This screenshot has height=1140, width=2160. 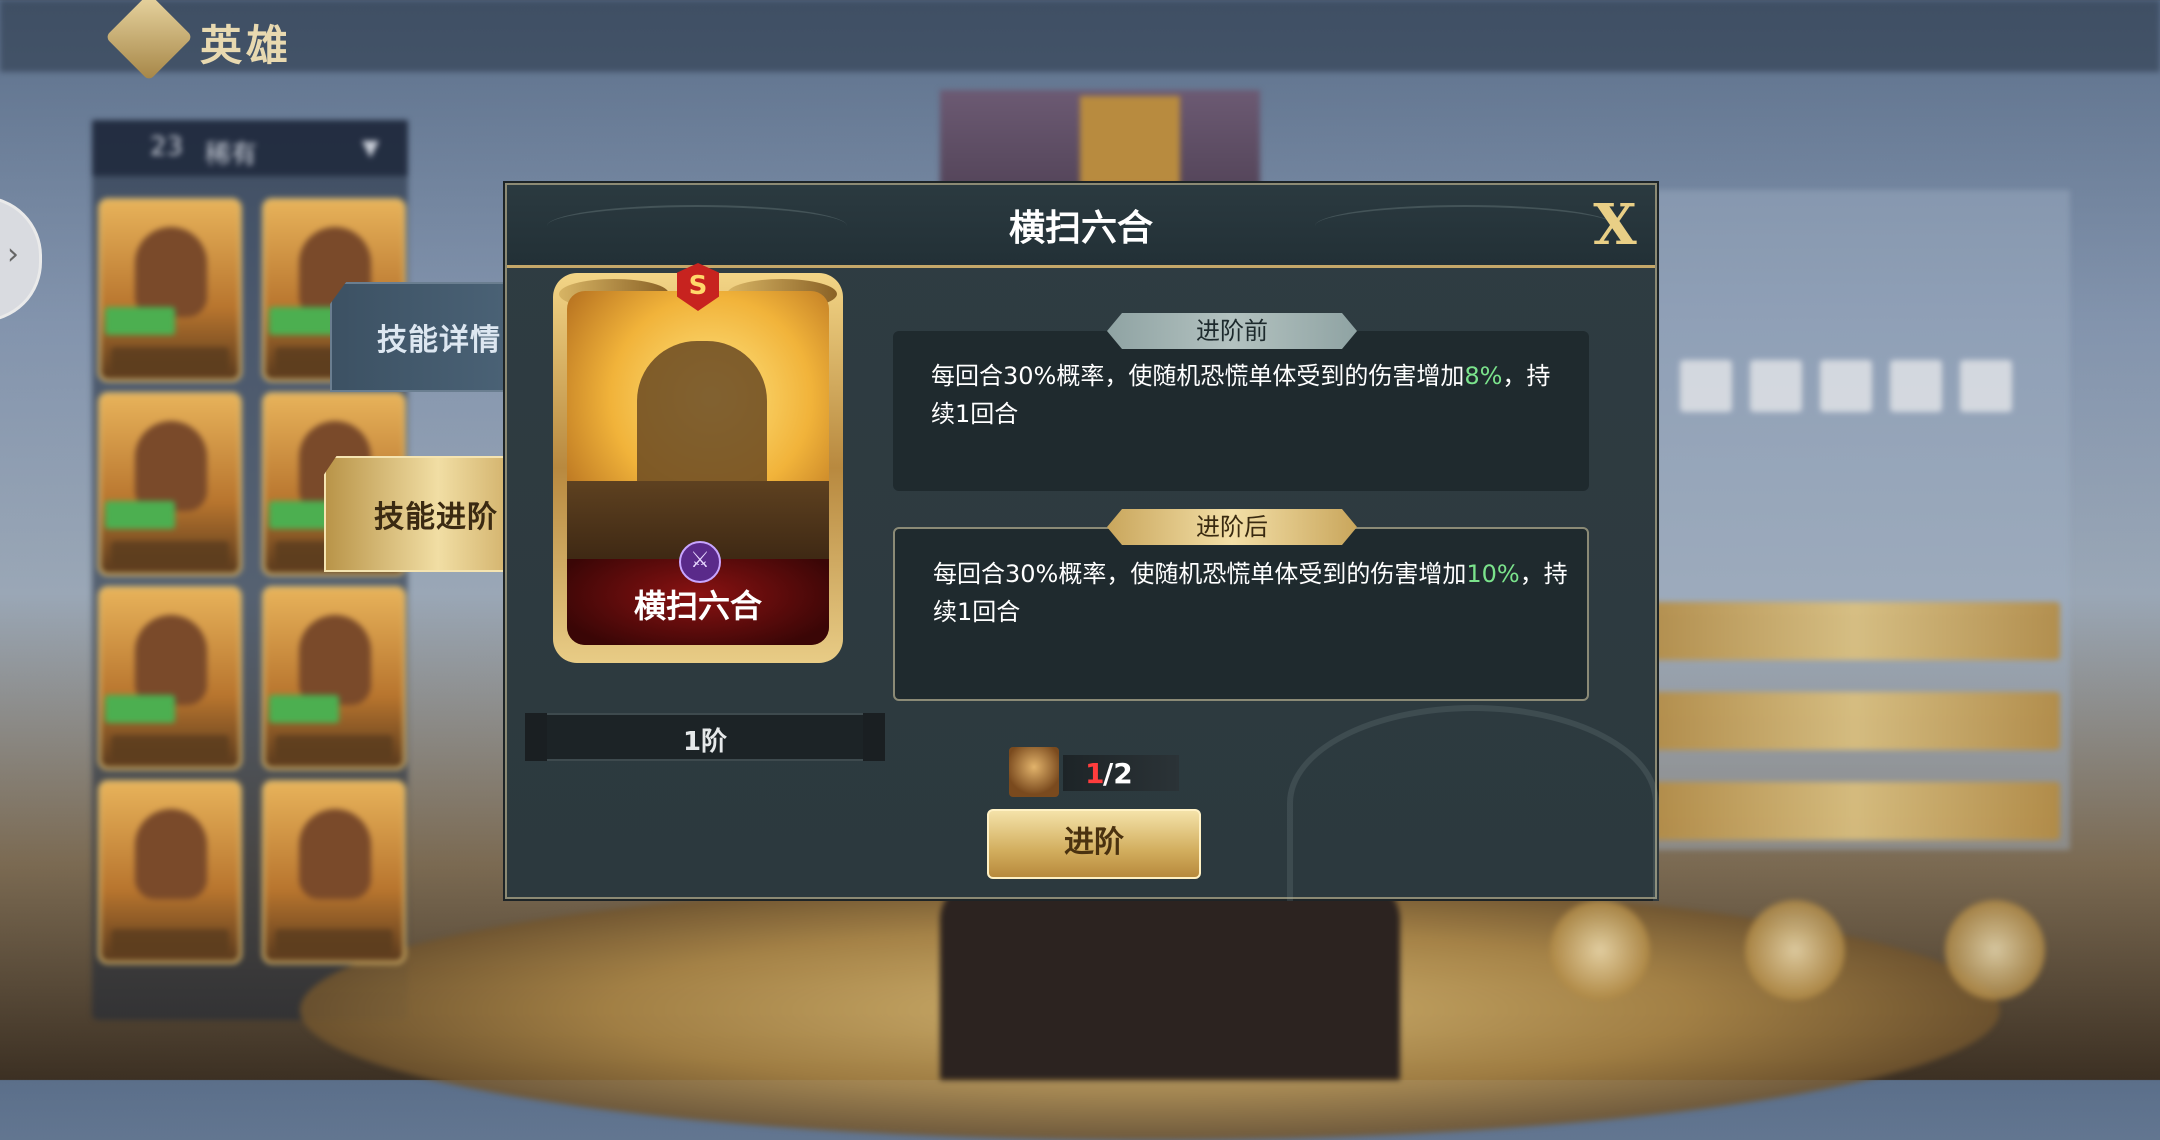 What do you see at coordinates (231, 155) in the screenshot?
I see `filter-label: 稀有` at bounding box center [231, 155].